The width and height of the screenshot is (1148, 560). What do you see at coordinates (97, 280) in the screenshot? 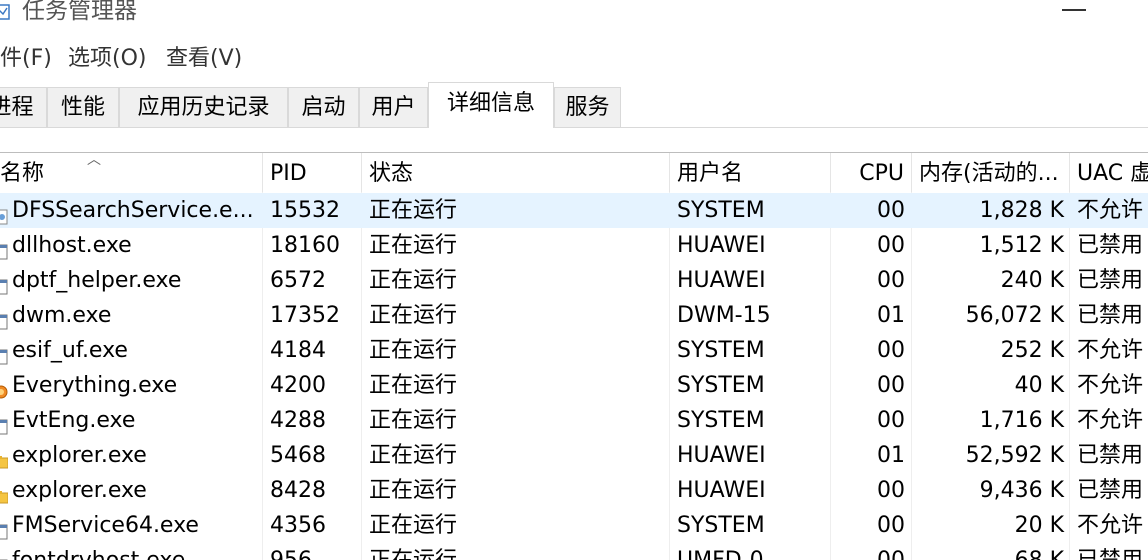
I see `process-name-label: dptf_helper.exe` at bounding box center [97, 280].